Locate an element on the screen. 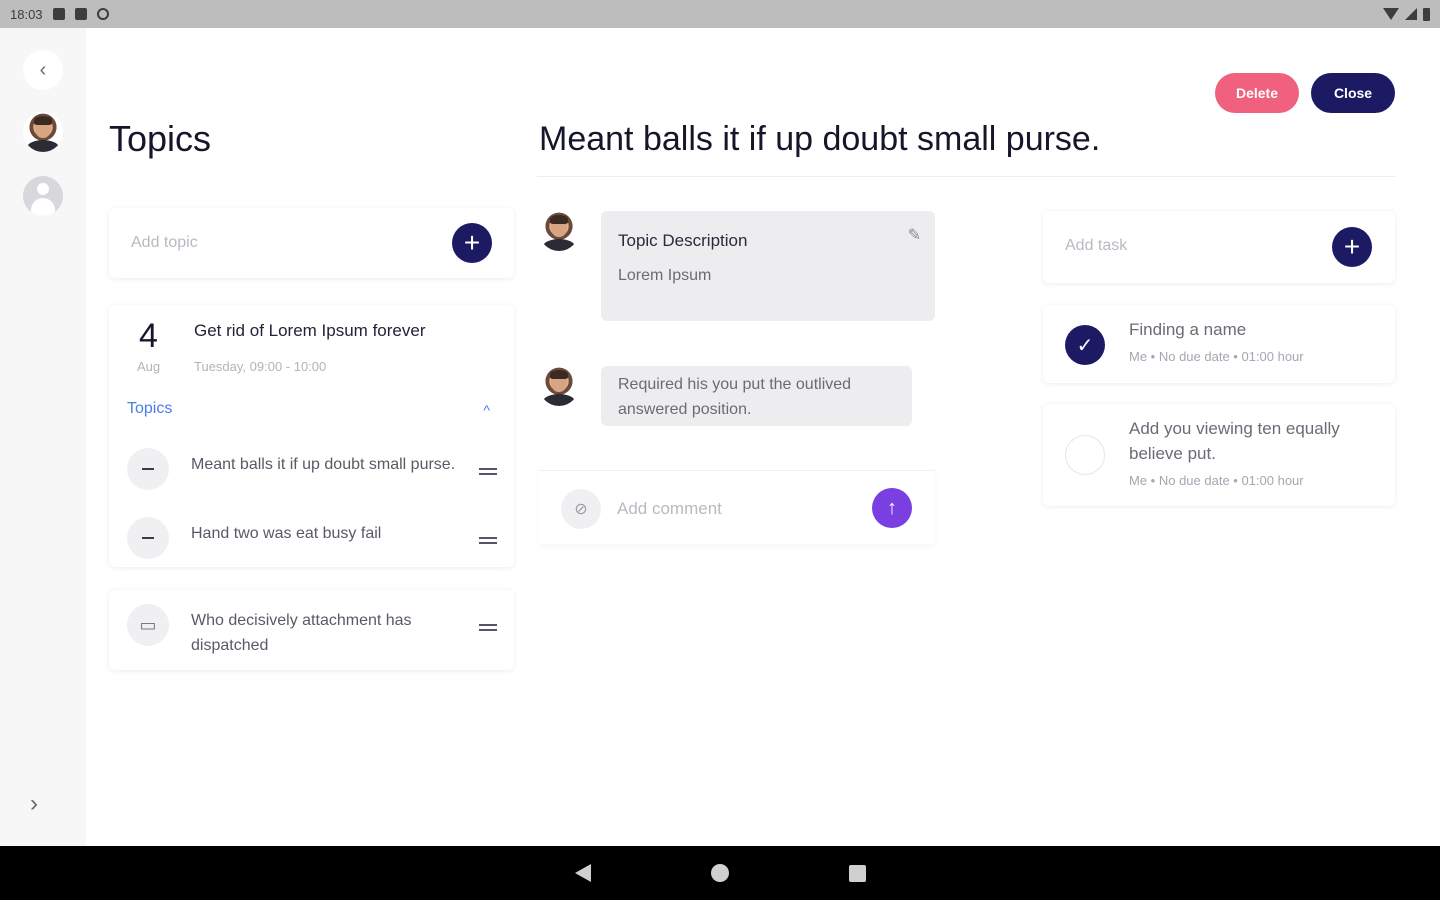 The width and height of the screenshot is (1440, 900). back-button: ‹ is located at coordinates (43, 70).